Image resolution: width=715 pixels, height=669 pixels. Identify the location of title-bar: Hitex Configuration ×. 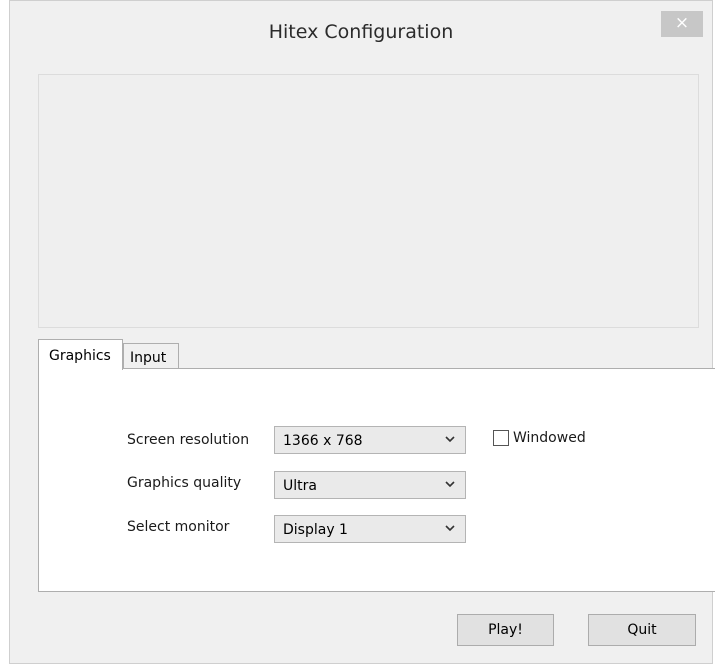
(361, 34).